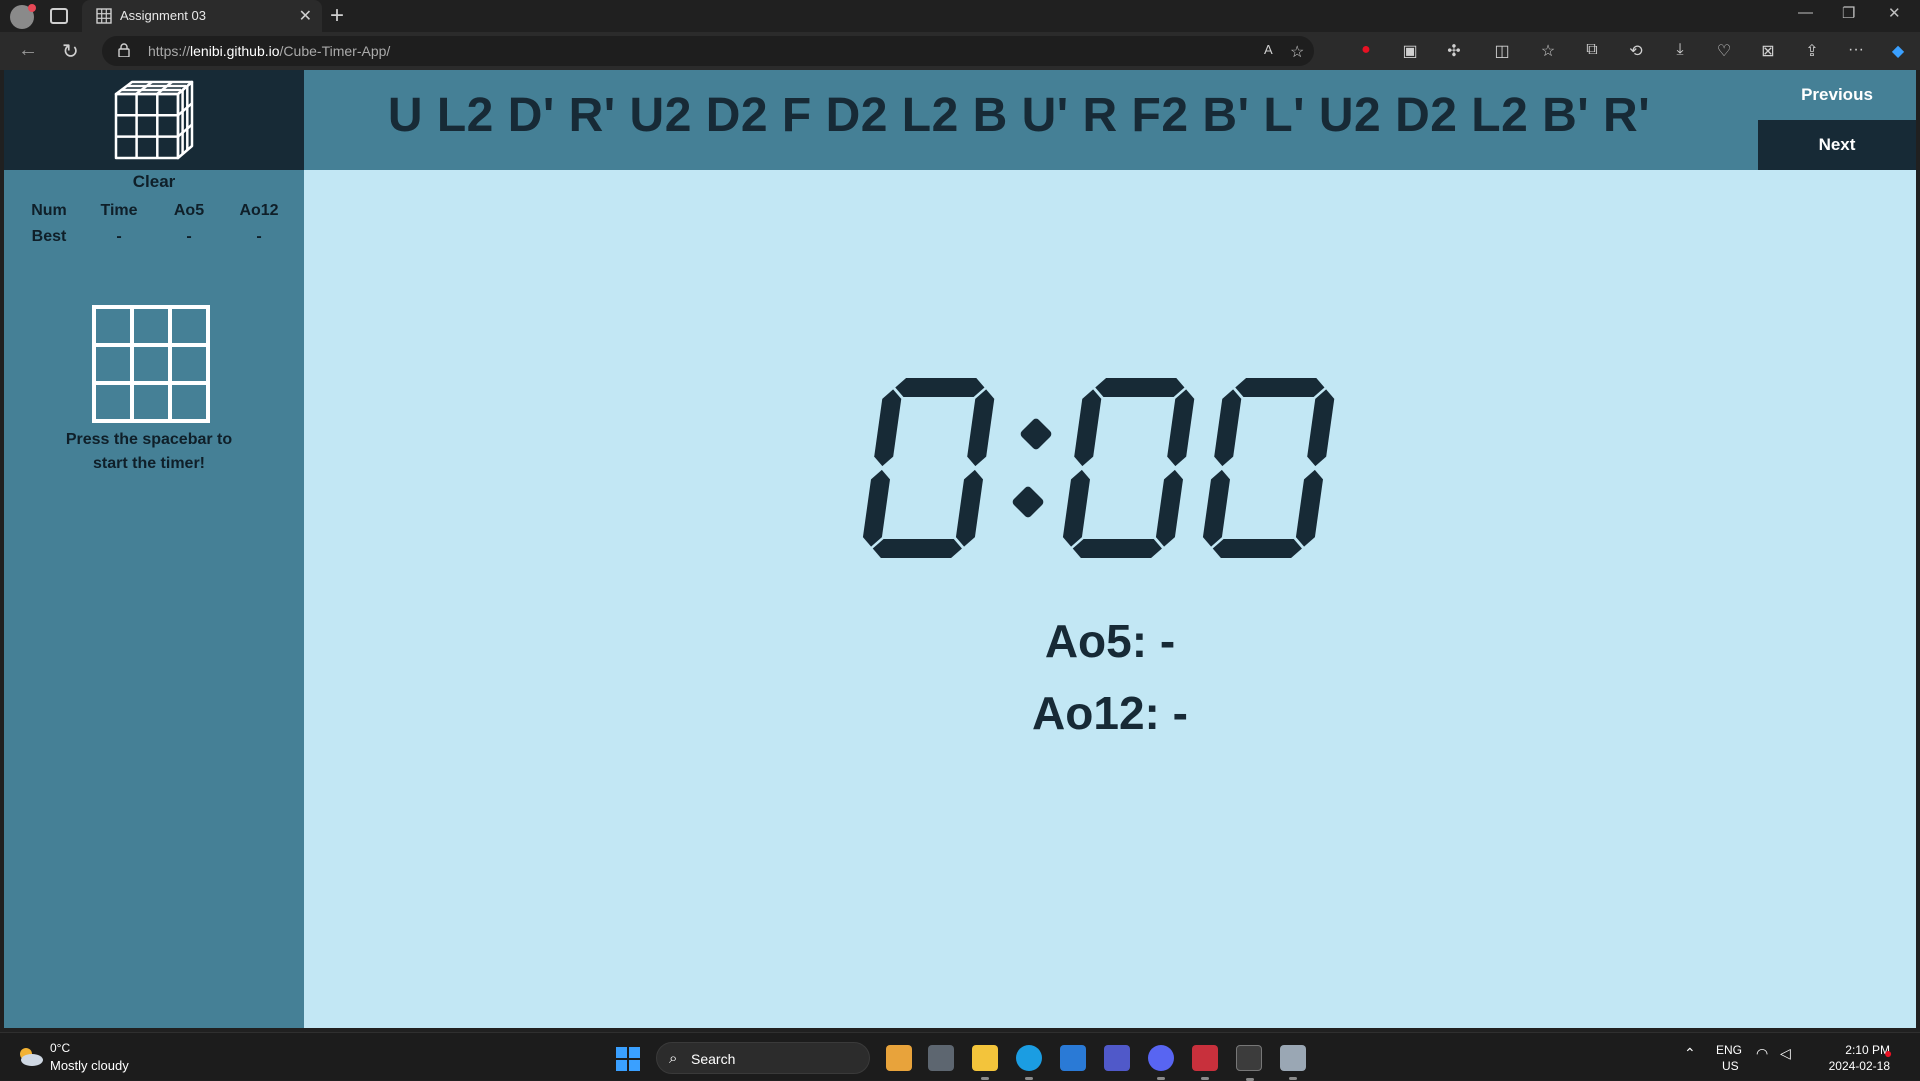  What do you see at coordinates (60, 1048) in the screenshot?
I see `weather-temperature: 0°C` at bounding box center [60, 1048].